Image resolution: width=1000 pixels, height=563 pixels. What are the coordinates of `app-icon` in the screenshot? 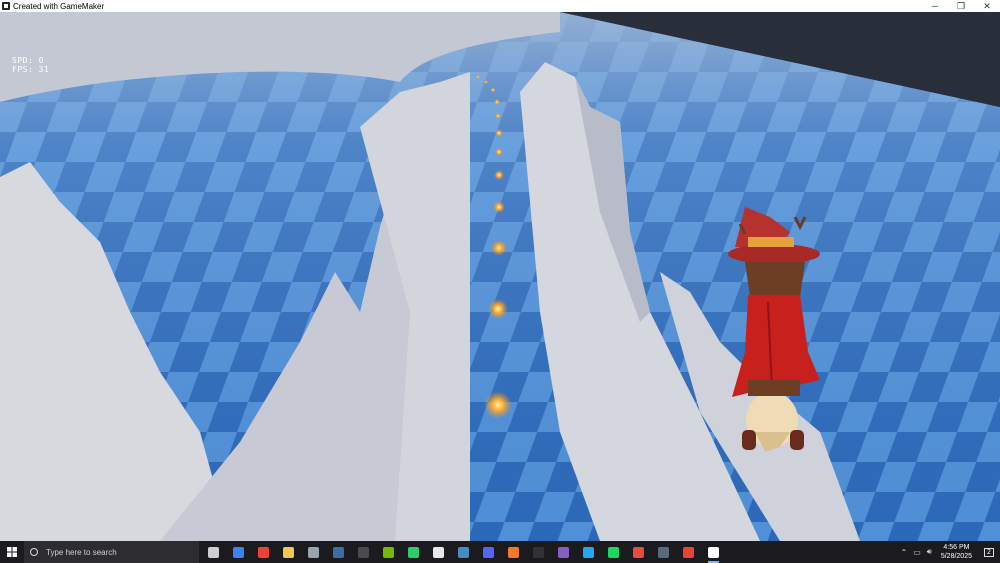 It's located at (363, 552).